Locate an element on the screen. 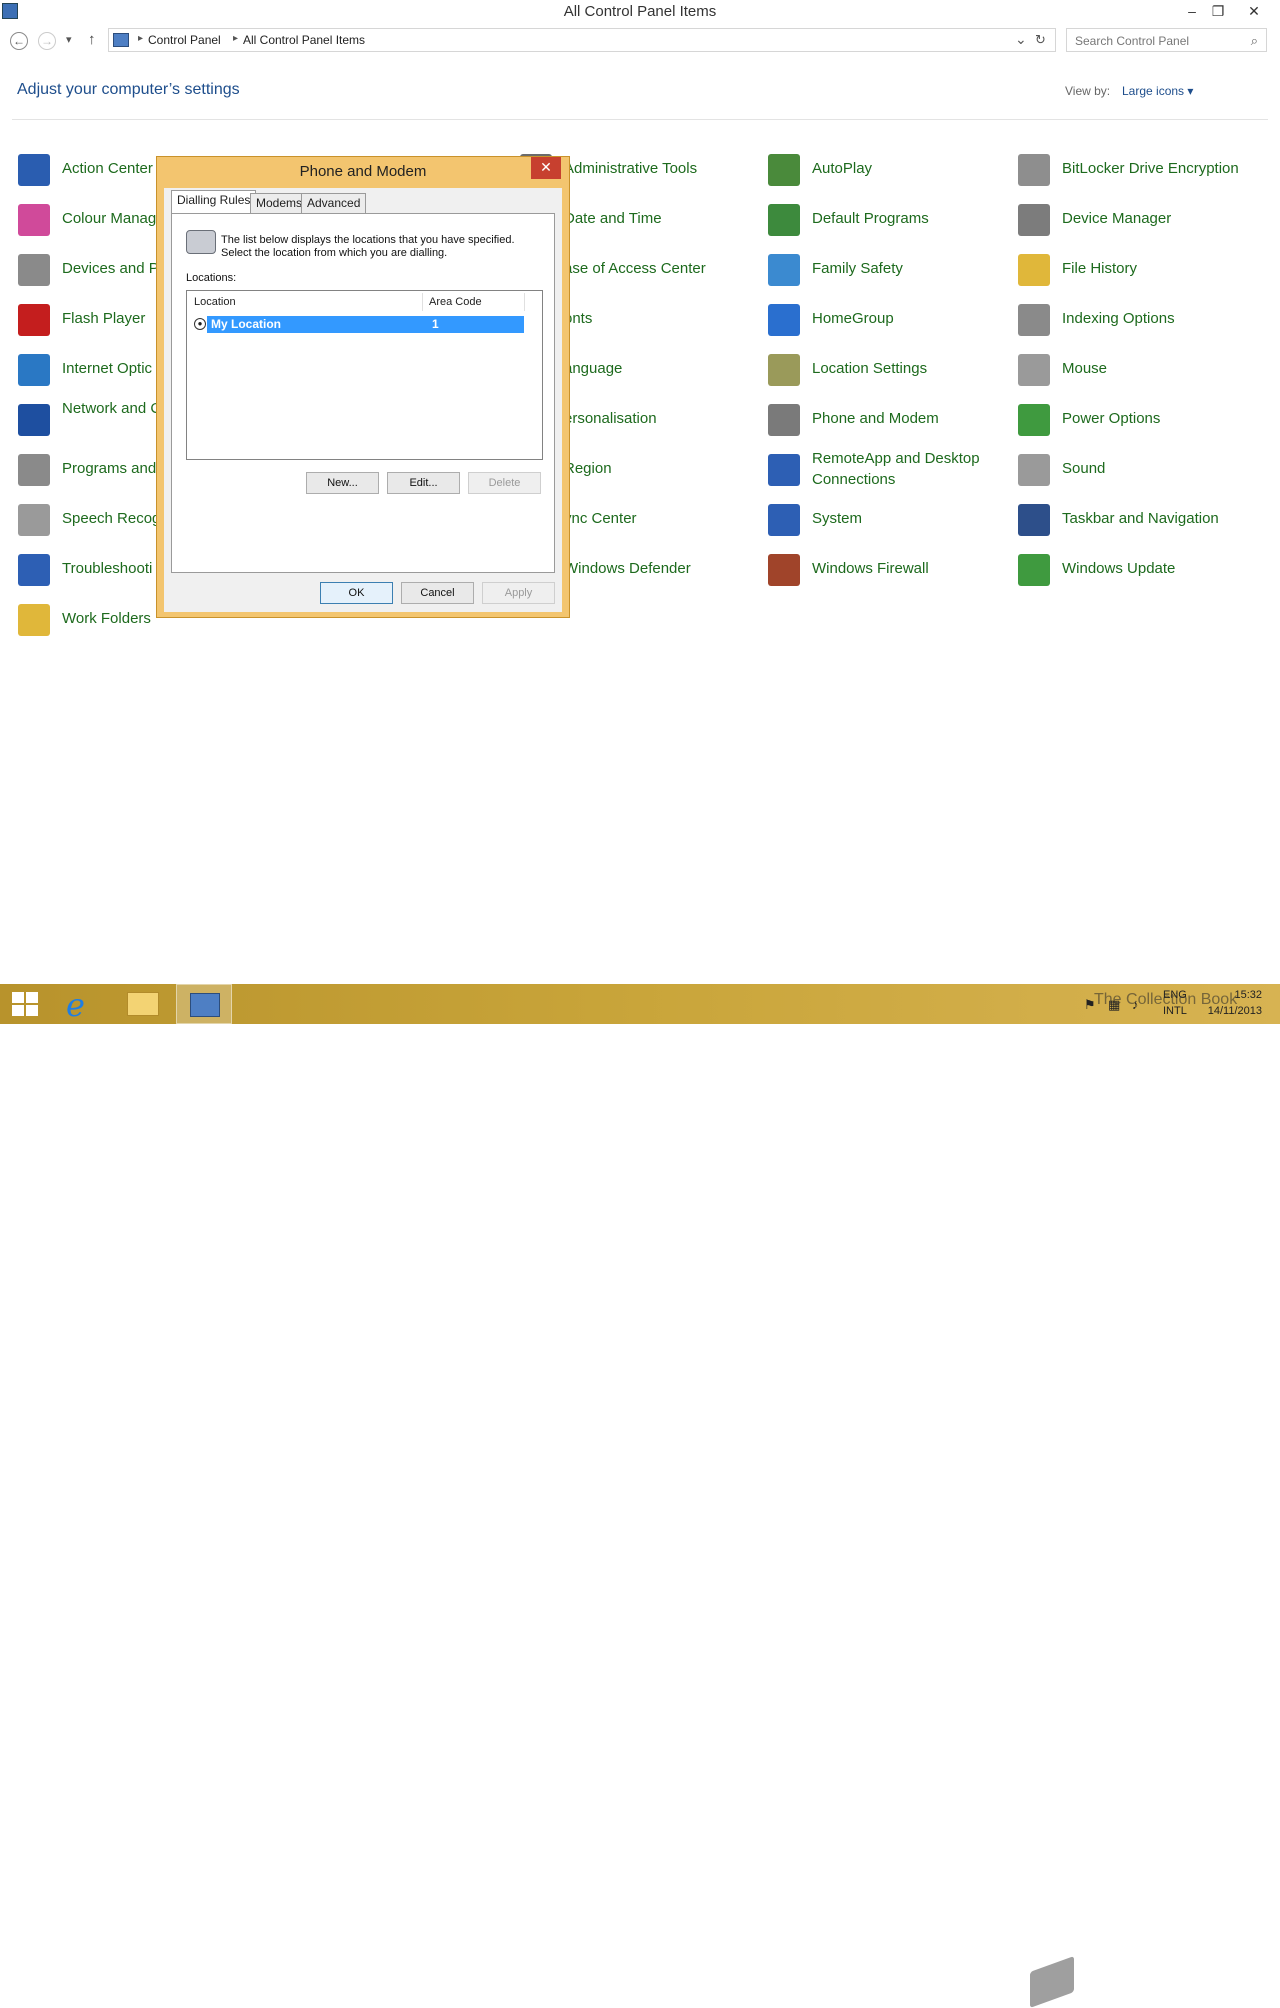 This screenshot has width=1280, height=2008. control-panel-item-label: Windows Firewall is located at coordinates (870, 568).